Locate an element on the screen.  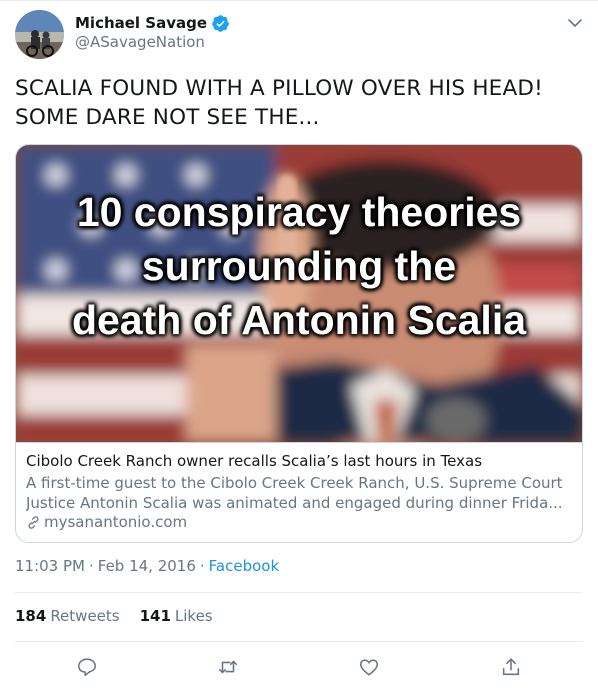
avatar is located at coordinates (39, 34).